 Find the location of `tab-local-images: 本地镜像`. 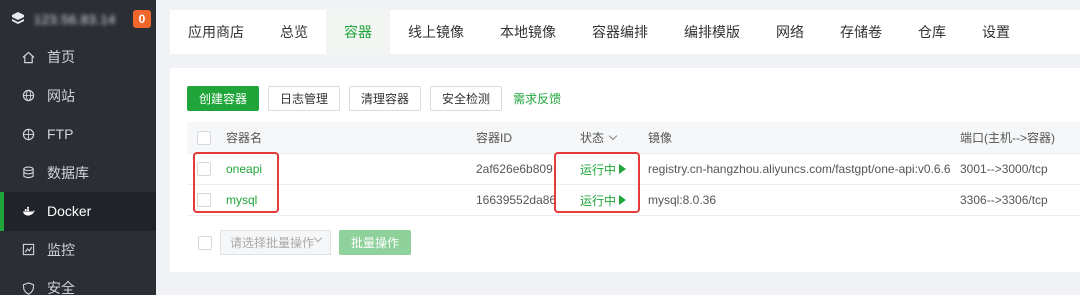

tab-local-images: 本地镜像 is located at coordinates (528, 32).